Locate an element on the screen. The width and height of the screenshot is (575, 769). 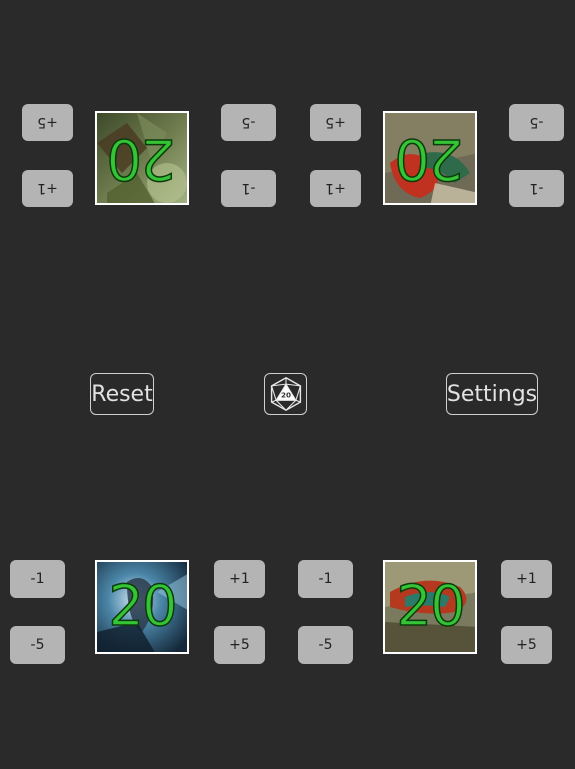
p1-portrait: 20 is located at coordinates (142, 158).